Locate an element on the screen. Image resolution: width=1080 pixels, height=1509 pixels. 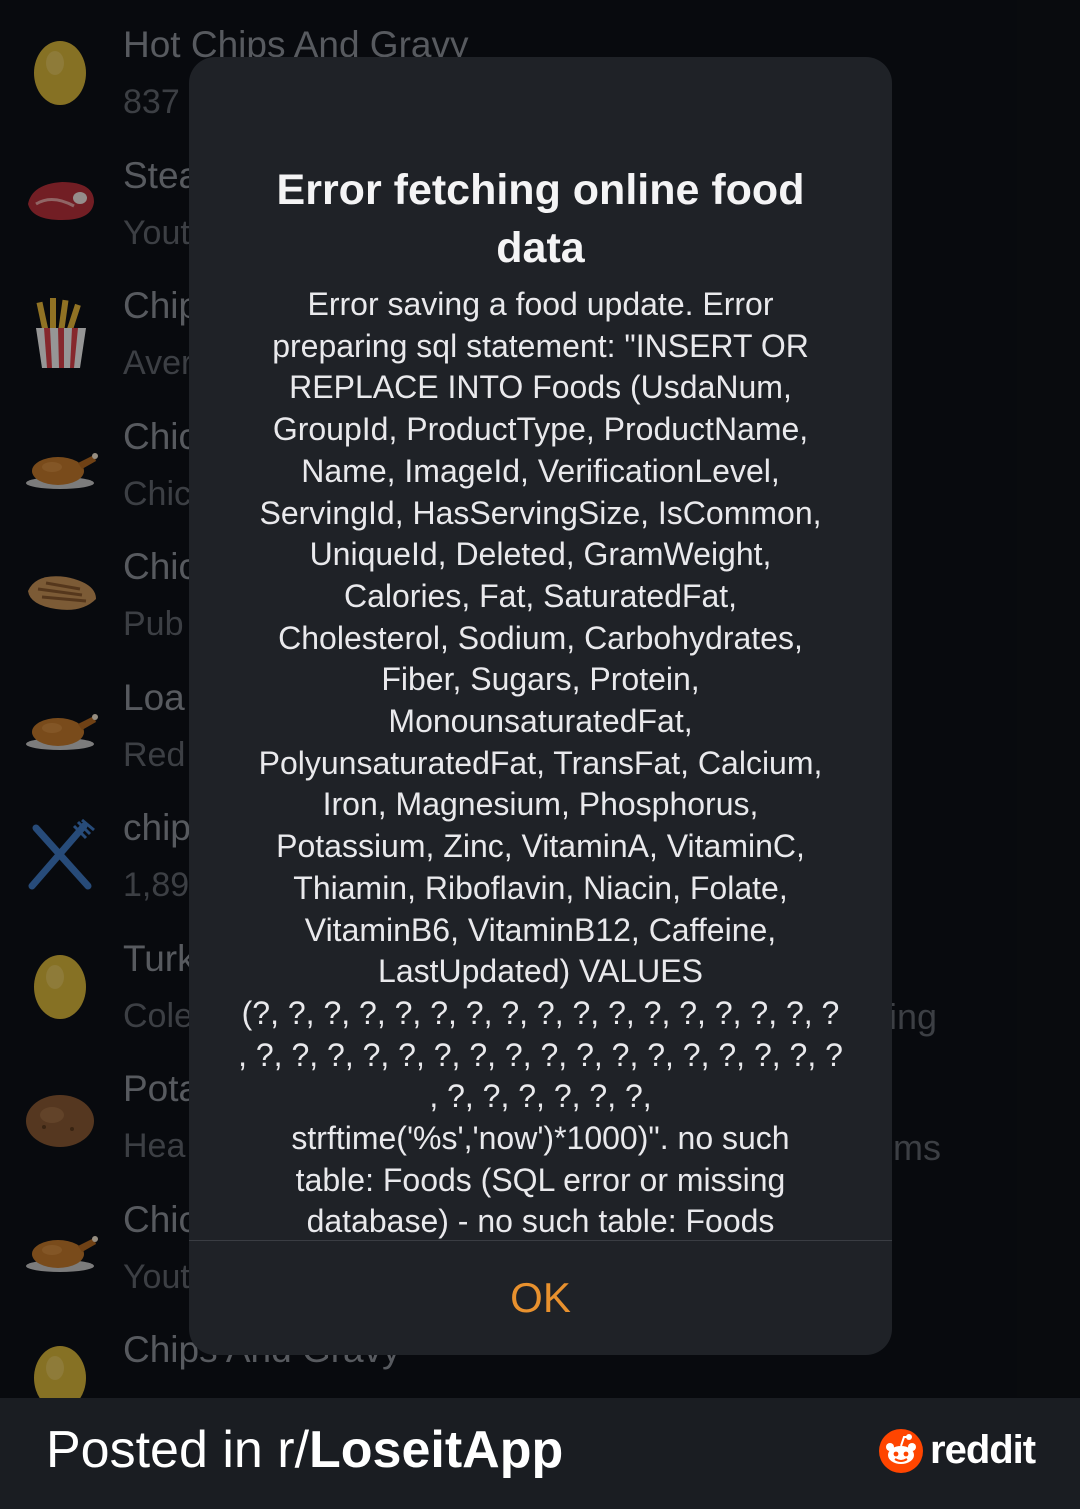
alert-title: Error fetching online food data is located at coordinates (540, 219).